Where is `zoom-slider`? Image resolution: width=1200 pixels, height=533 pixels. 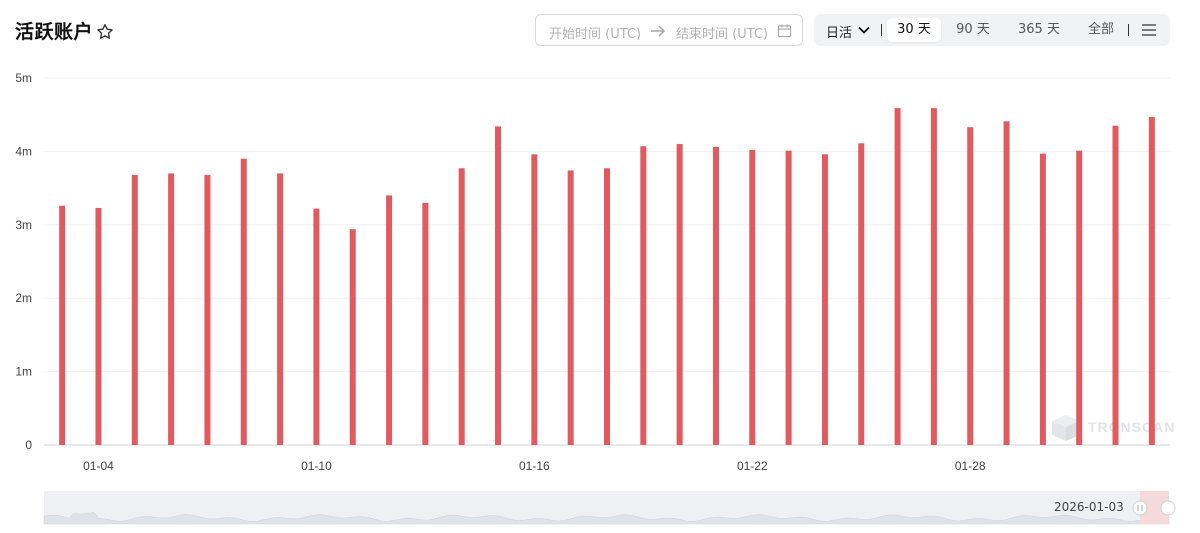 zoom-slider is located at coordinates (609, 508).